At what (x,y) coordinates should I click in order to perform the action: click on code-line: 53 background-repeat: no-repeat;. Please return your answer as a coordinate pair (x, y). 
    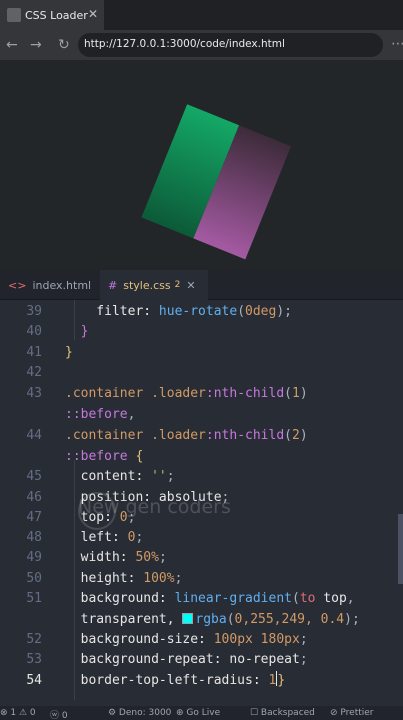
    Looking at the image, I should click on (201, 660).